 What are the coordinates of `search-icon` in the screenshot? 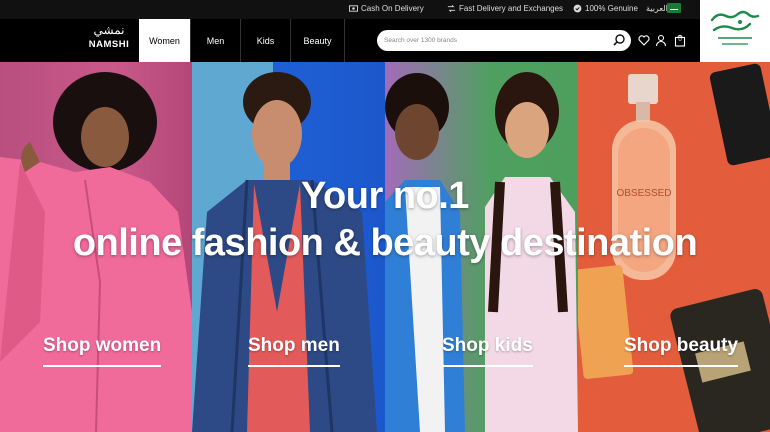 It's located at (619, 40).